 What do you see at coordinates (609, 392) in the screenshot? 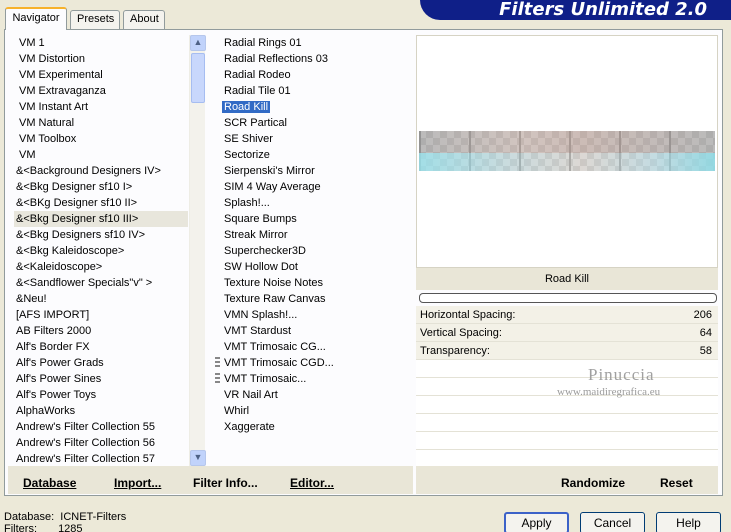
I see `watermark-site: www.maidiregrafica.eu` at bounding box center [609, 392].